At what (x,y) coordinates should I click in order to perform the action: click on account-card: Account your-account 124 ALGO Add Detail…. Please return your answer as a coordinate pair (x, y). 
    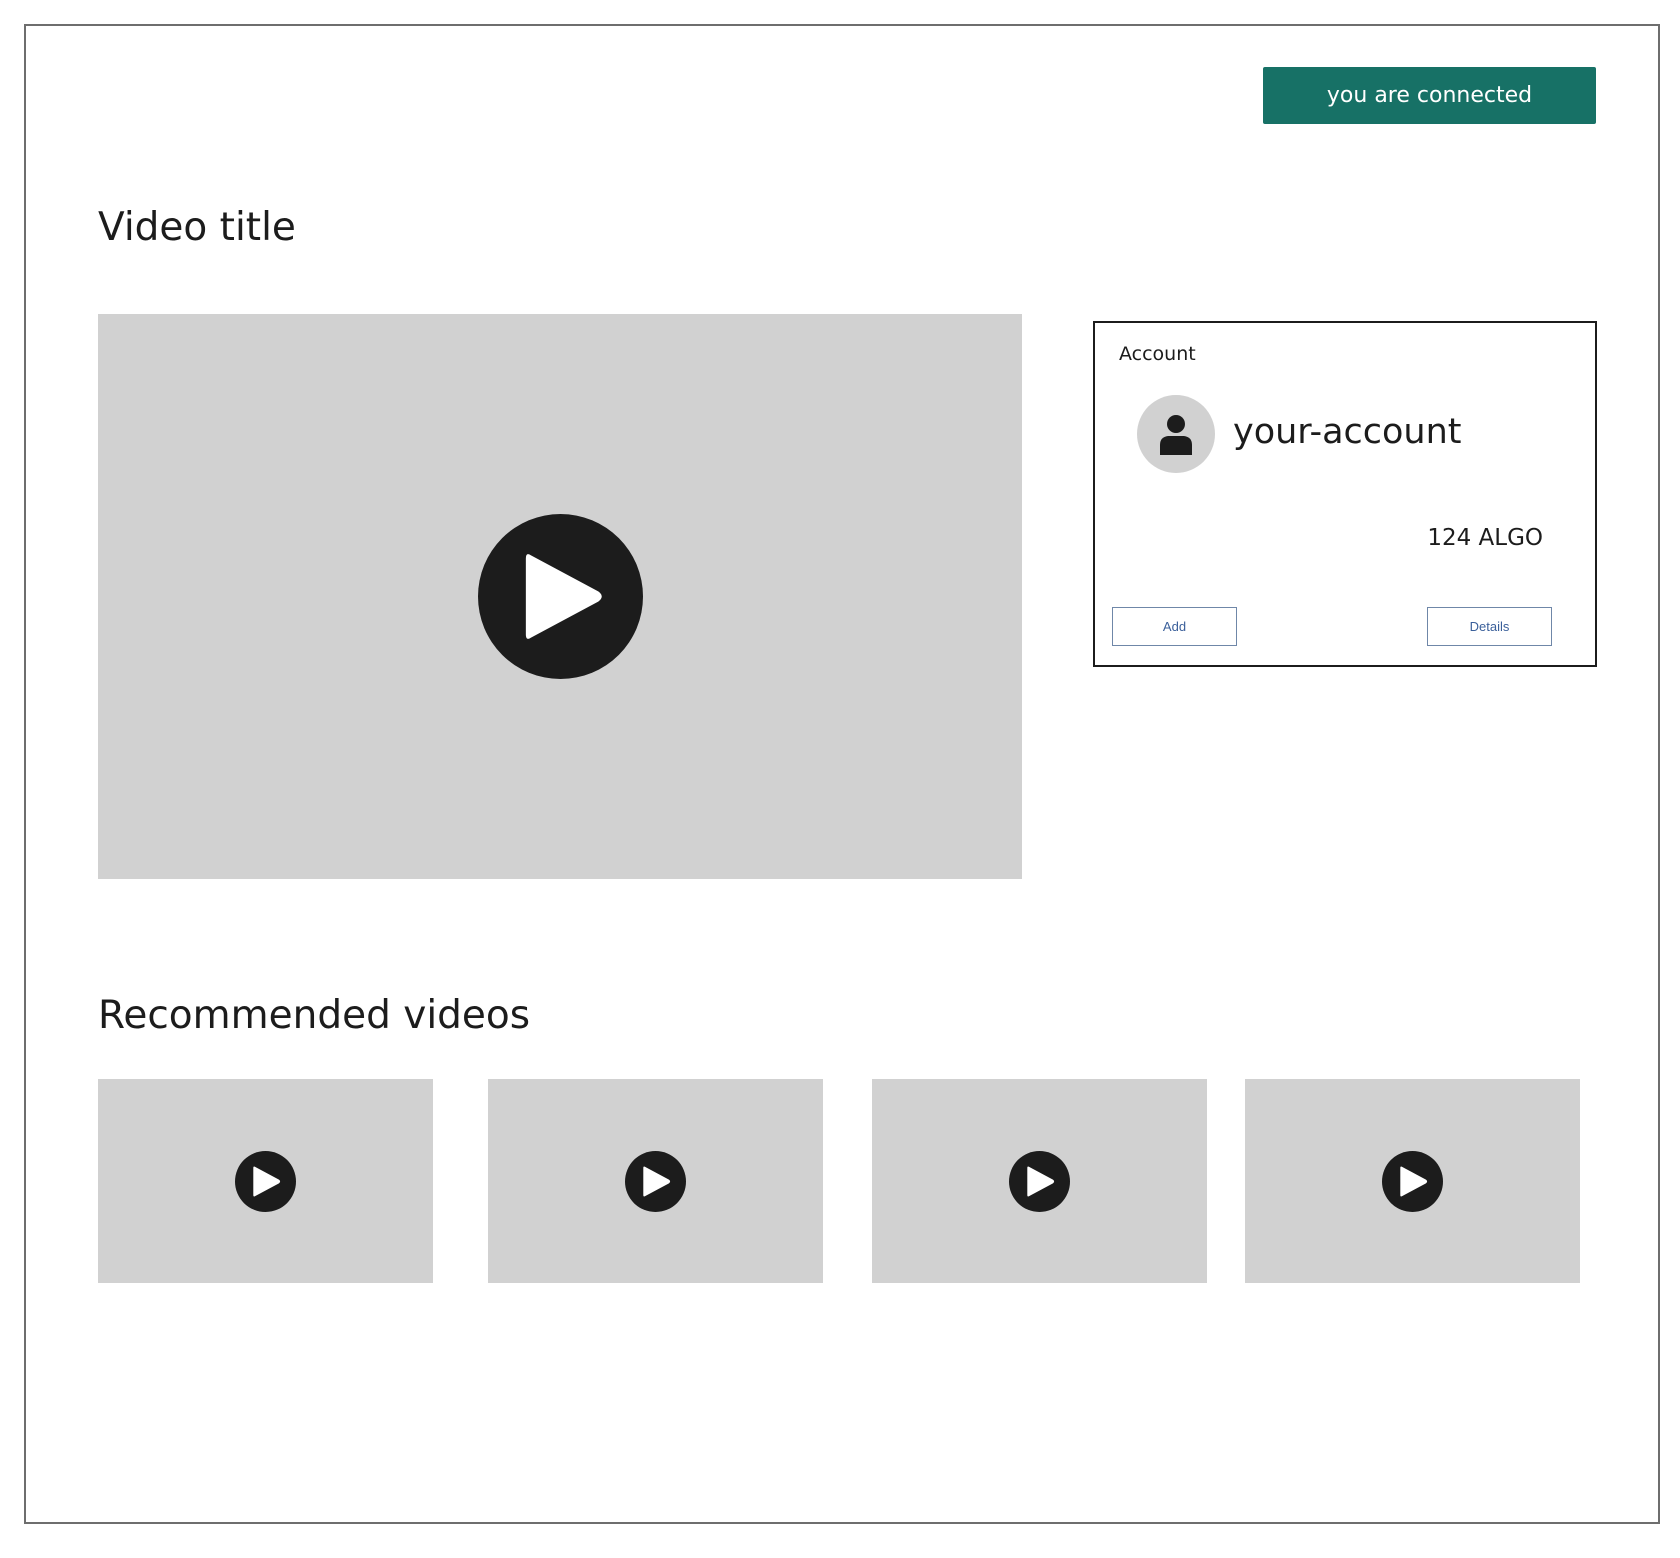
    Looking at the image, I should click on (1345, 494).